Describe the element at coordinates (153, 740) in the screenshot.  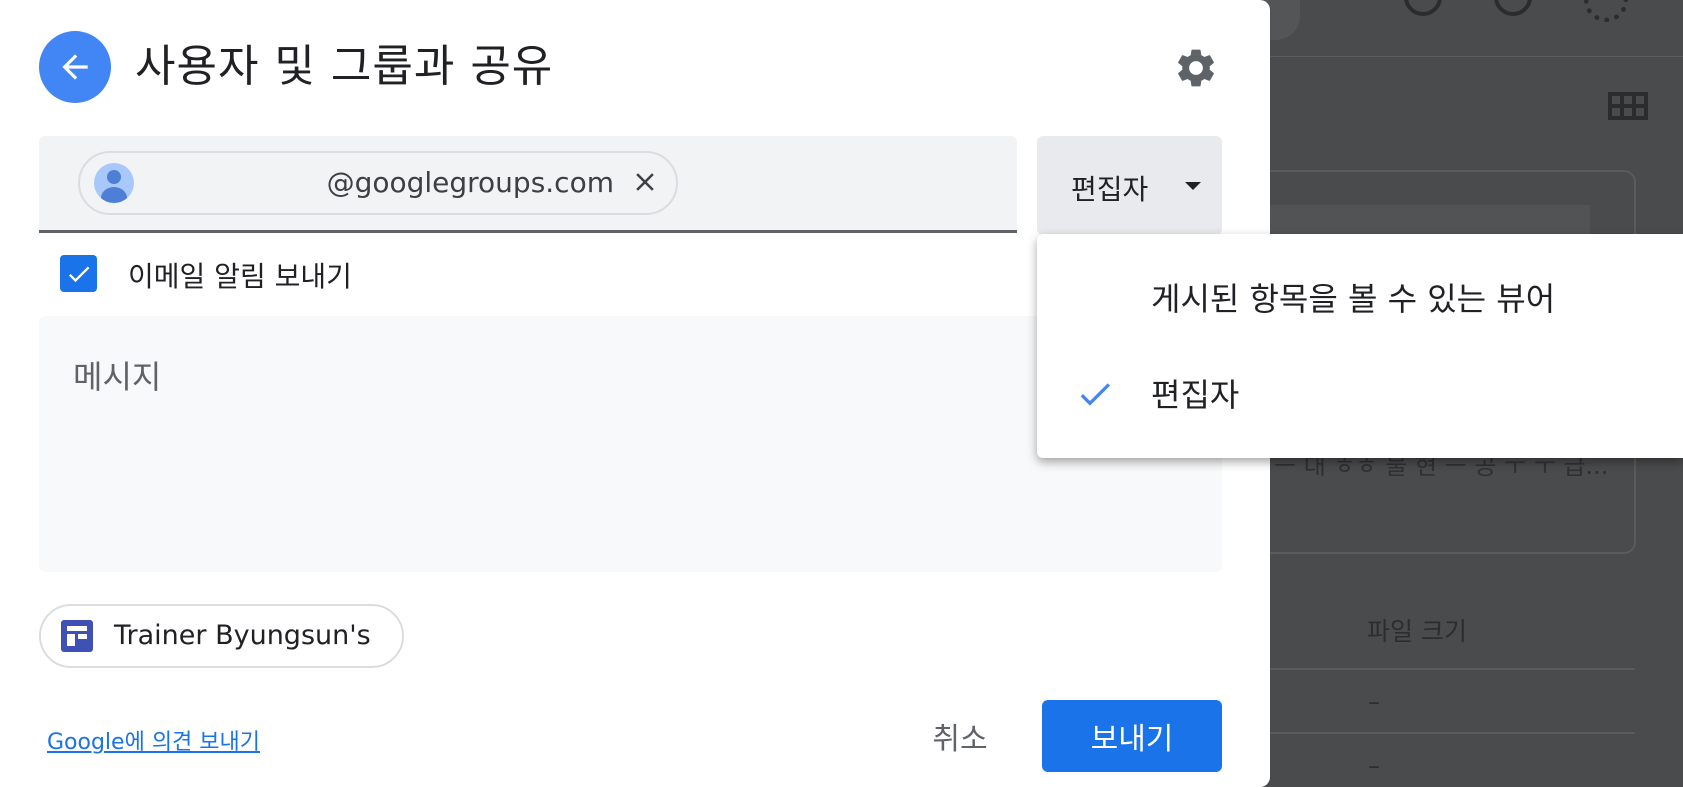
I see `send-feedback-link: Google에 의견 보내기` at that location.